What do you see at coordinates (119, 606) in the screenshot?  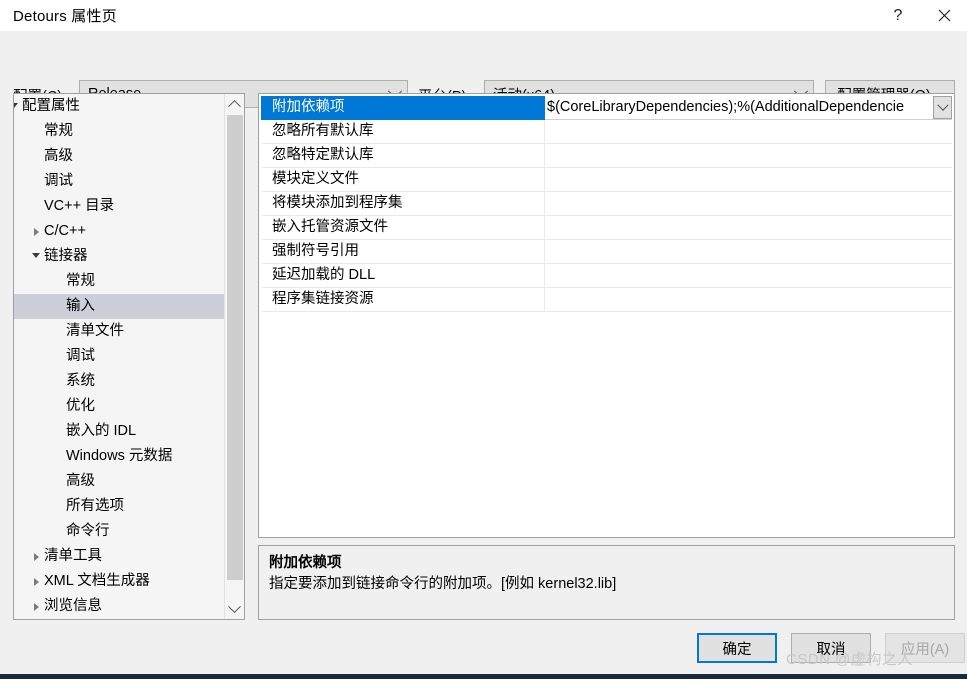 I see `tree-item: 浏览信息` at bounding box center [119, 606].